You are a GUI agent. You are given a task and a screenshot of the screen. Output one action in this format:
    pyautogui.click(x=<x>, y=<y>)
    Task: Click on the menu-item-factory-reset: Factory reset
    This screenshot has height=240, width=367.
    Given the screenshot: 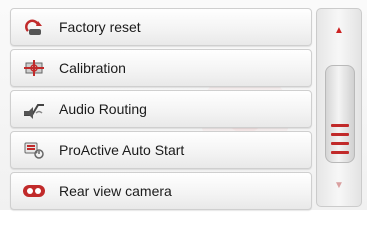 What is the action you would take?
    pyautogui.click(x=161, y=27)
    